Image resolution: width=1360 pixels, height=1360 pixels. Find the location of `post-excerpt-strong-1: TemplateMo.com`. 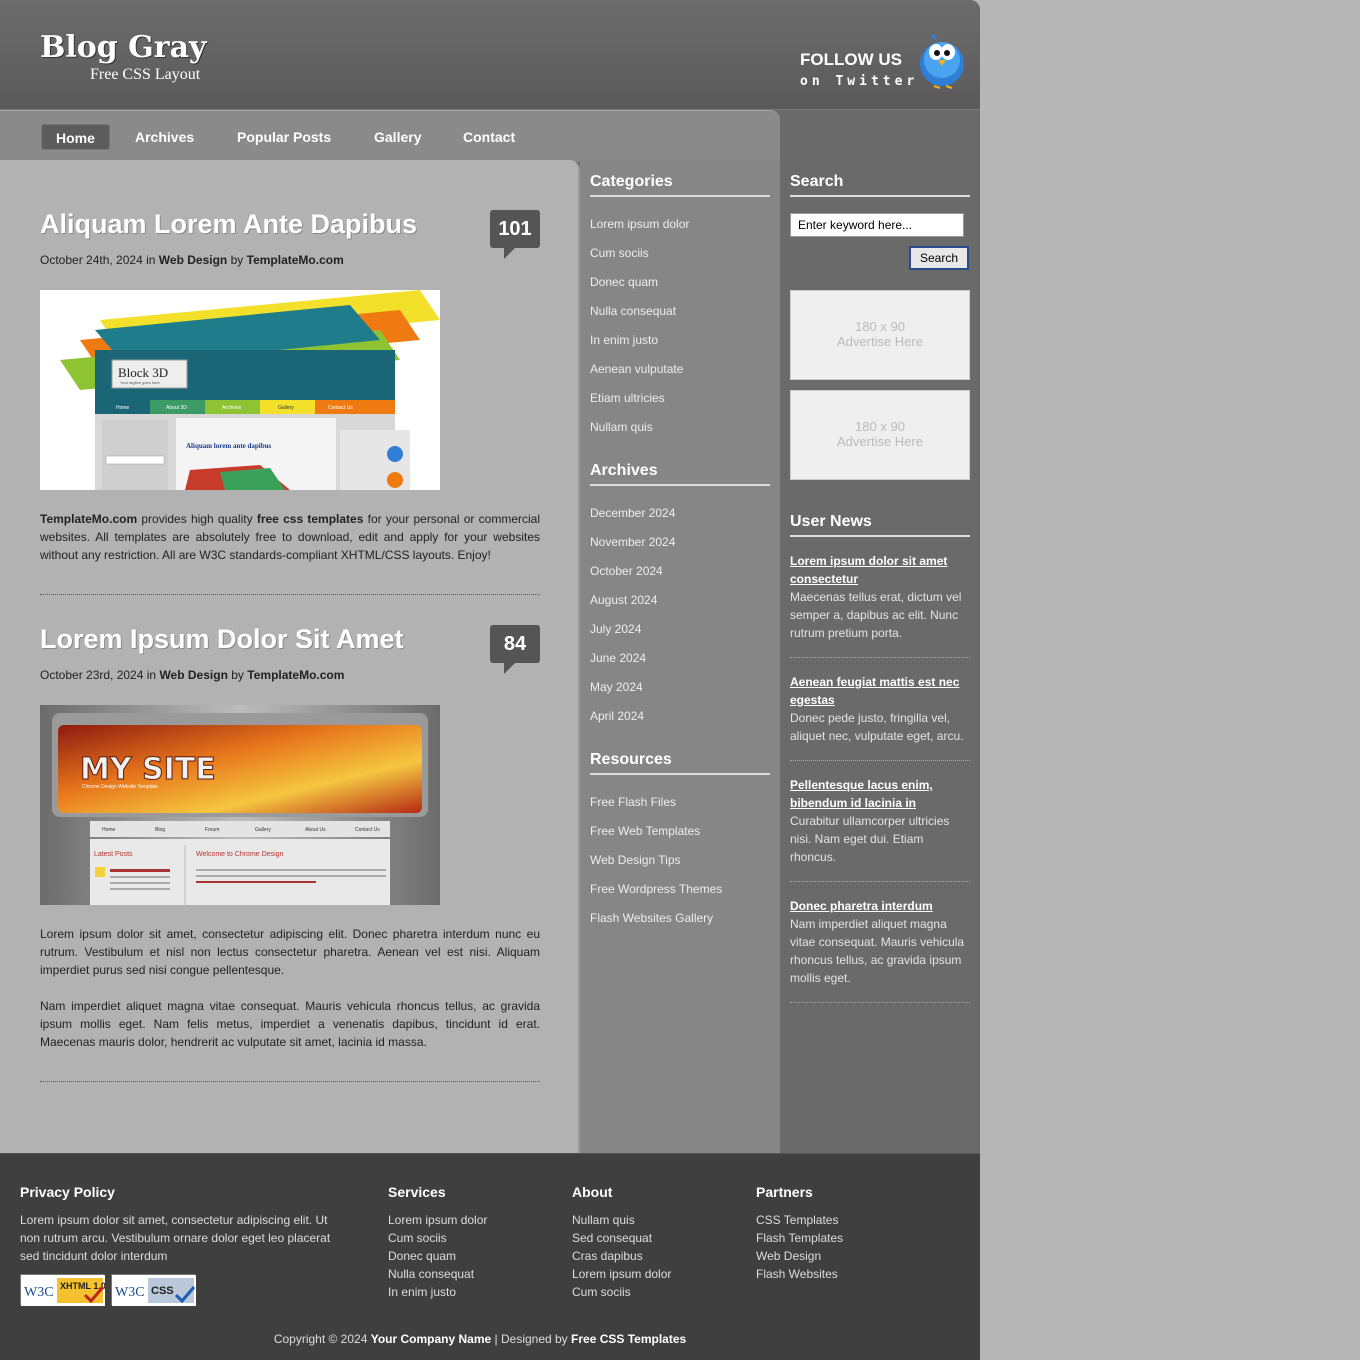

post-excerpt-strong-1: TemplateMo.com is located at coordinates (88, 519).